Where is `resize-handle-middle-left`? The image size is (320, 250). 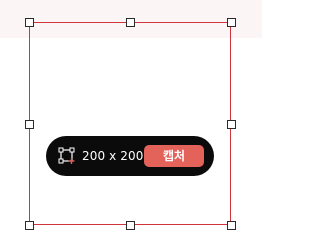
resize-handle-middle-left is located at coordinates (29, 124).